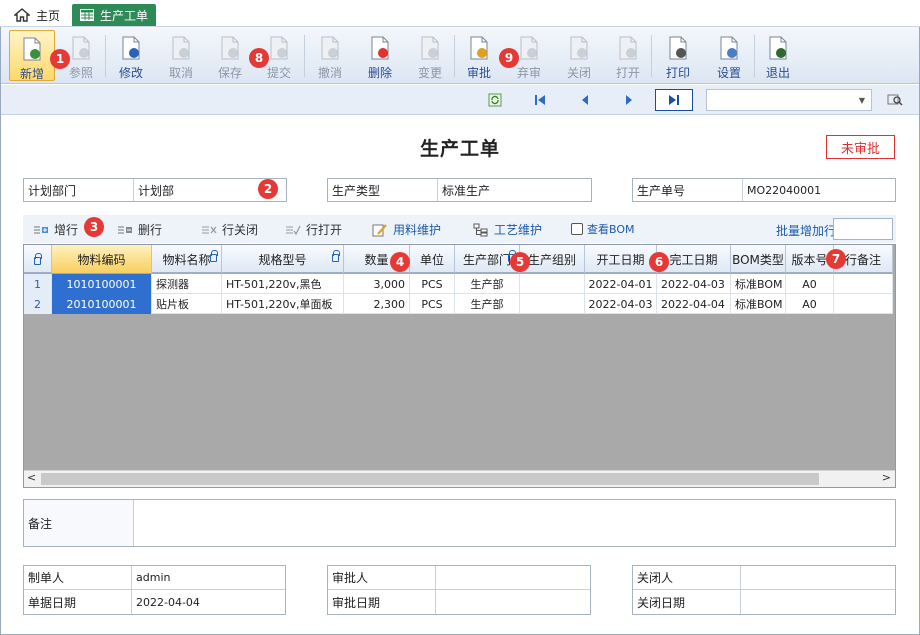 The image size is (920, 635). What do you see at coordinates (514, 523) in the screenshot?
I see `remark-input` at bounding box center [514, 523].